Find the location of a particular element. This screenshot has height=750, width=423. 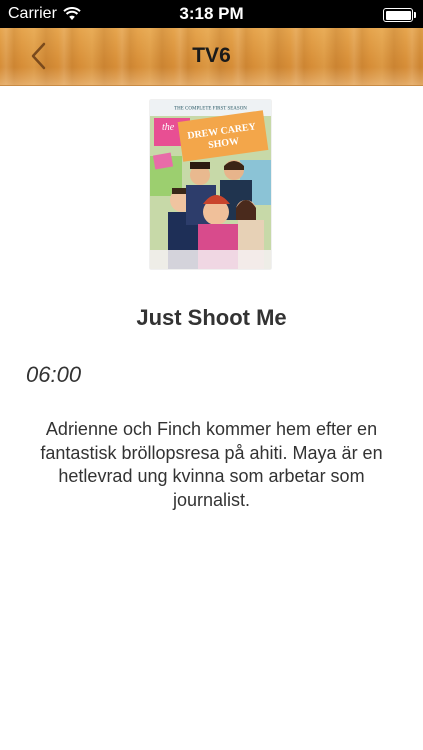

nav-bar: TV6 is located at coordinates (211, 57).